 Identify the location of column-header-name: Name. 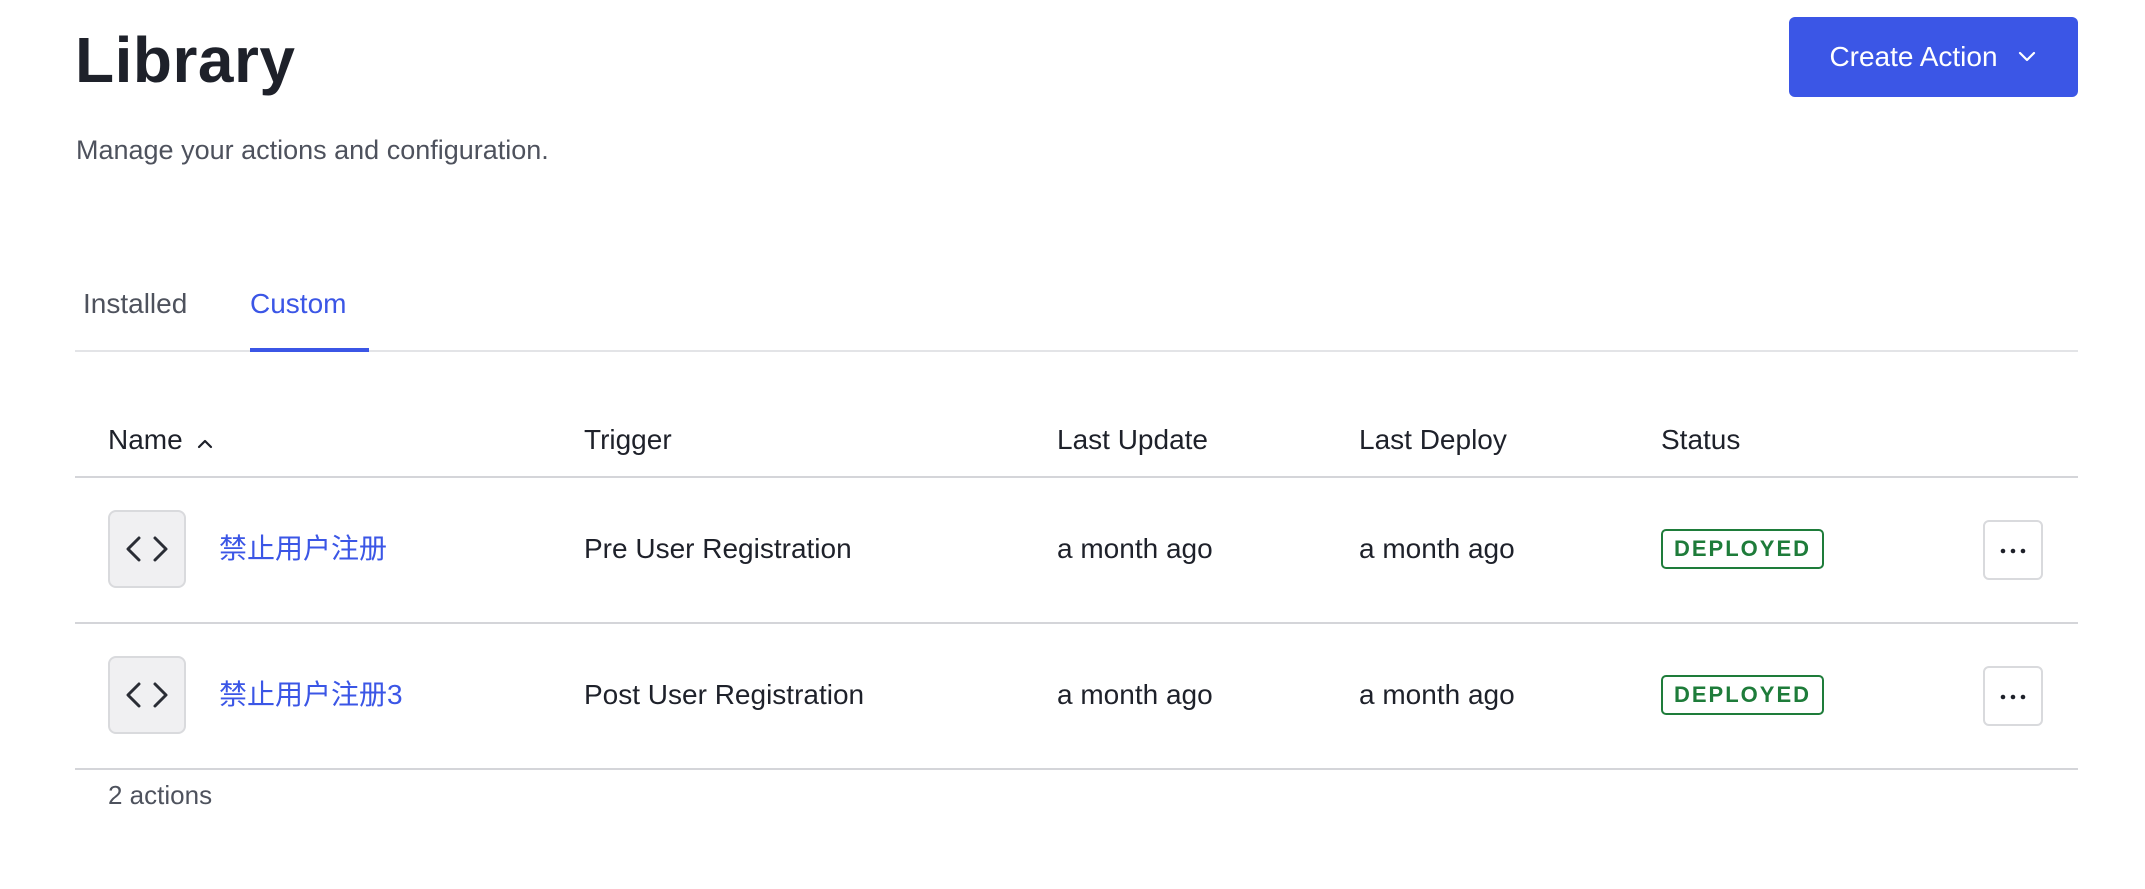
(160, 440).